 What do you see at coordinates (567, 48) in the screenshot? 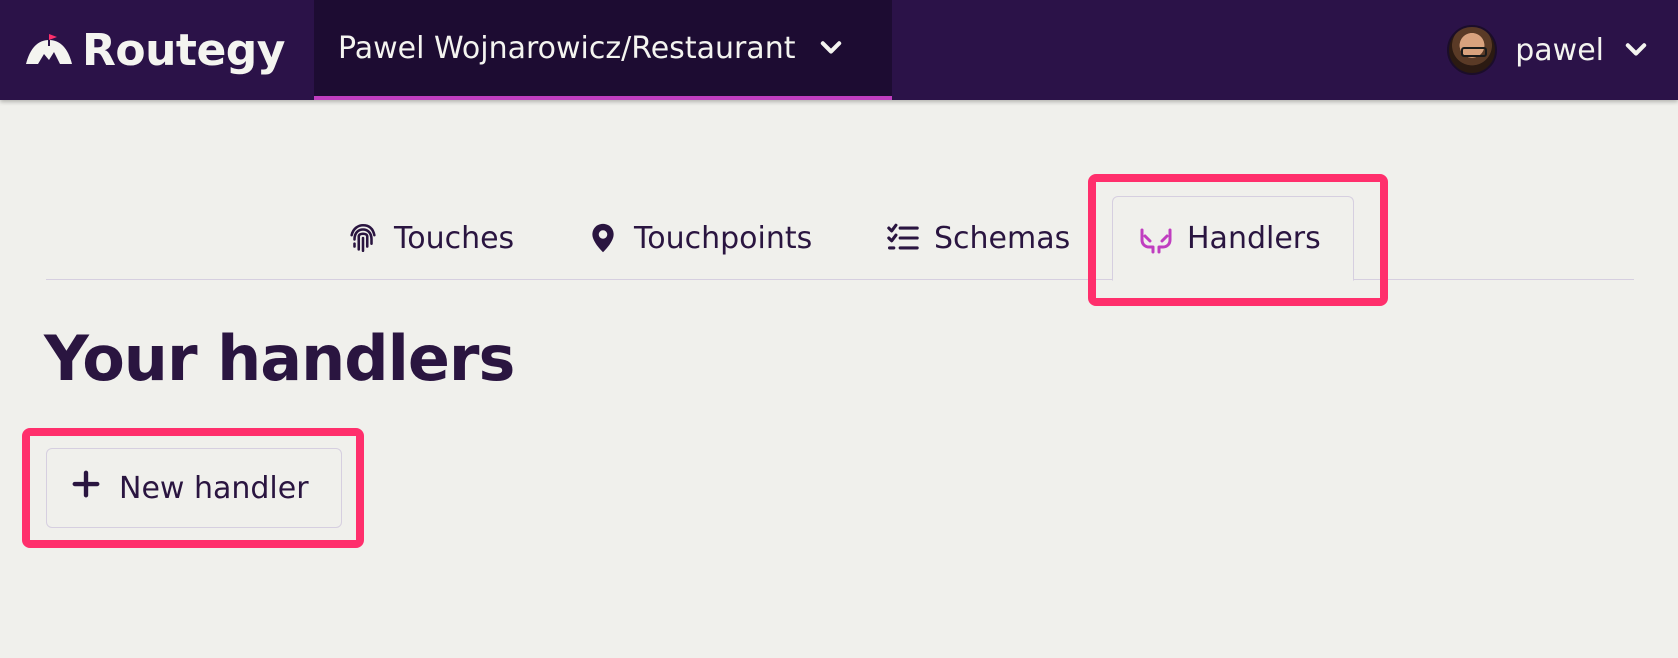
I see `project-selector-label: Pawel Wojnarowicz/Restaurant` at bounding box center [567, 48].